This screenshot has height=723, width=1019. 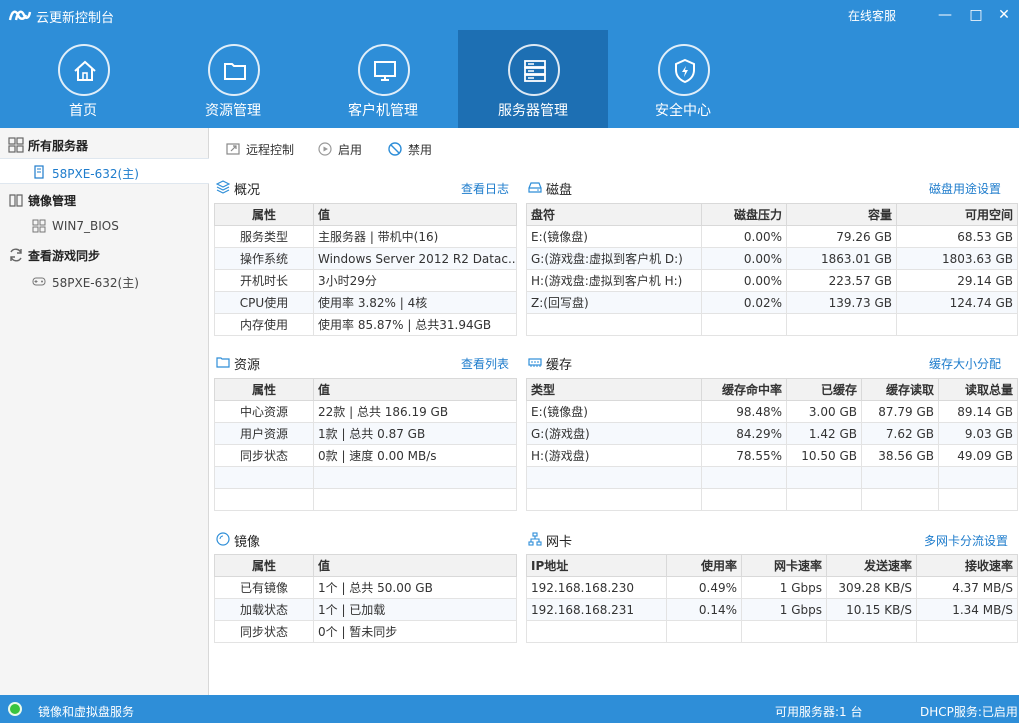 What do you see at coordinates (772, 280) in the screenshot?
I see `table-row: H:(游戏盘:虚拟到客户机 H:) 0.00% 223.57 GB 29.14 GB` at bounding box center [772, 280].